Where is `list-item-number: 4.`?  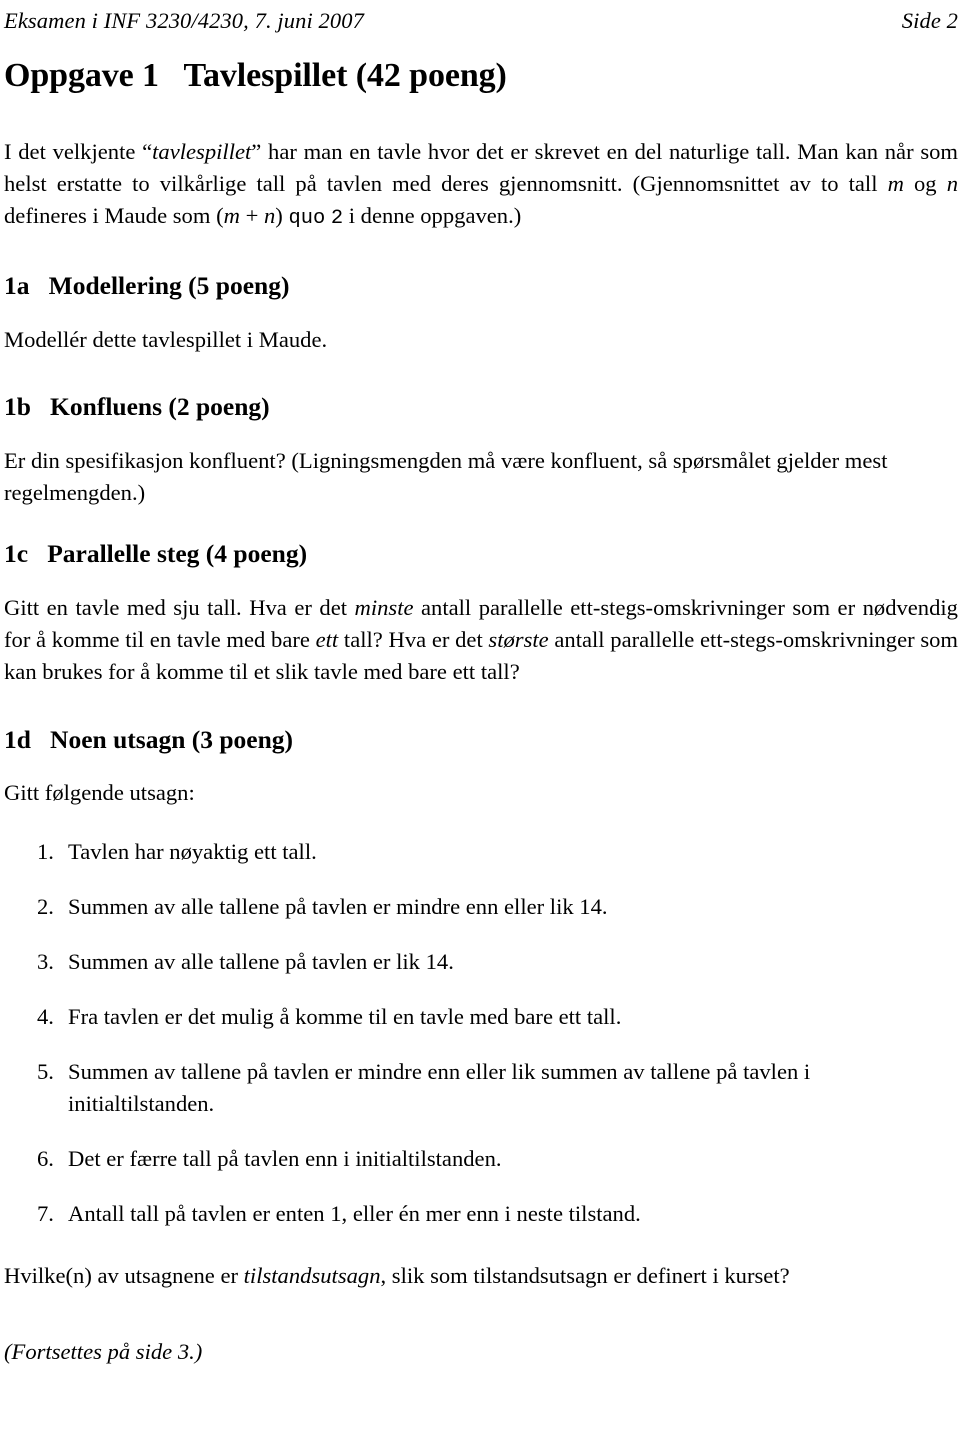 list-item-number: 4. is located at coordinates (45, 1016).